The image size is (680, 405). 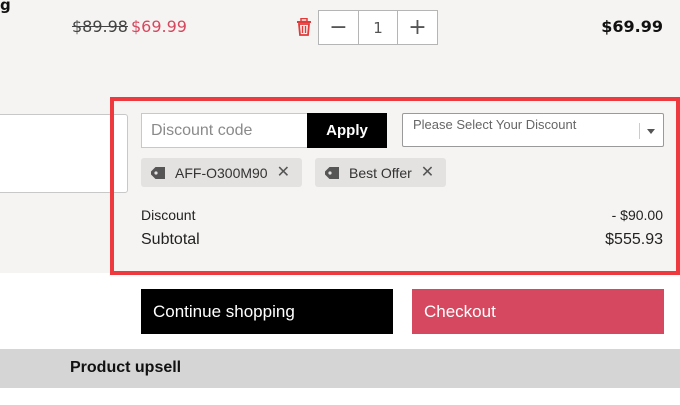 I want to click on upsell-title: Product upsell, so click(x=126, y=367).